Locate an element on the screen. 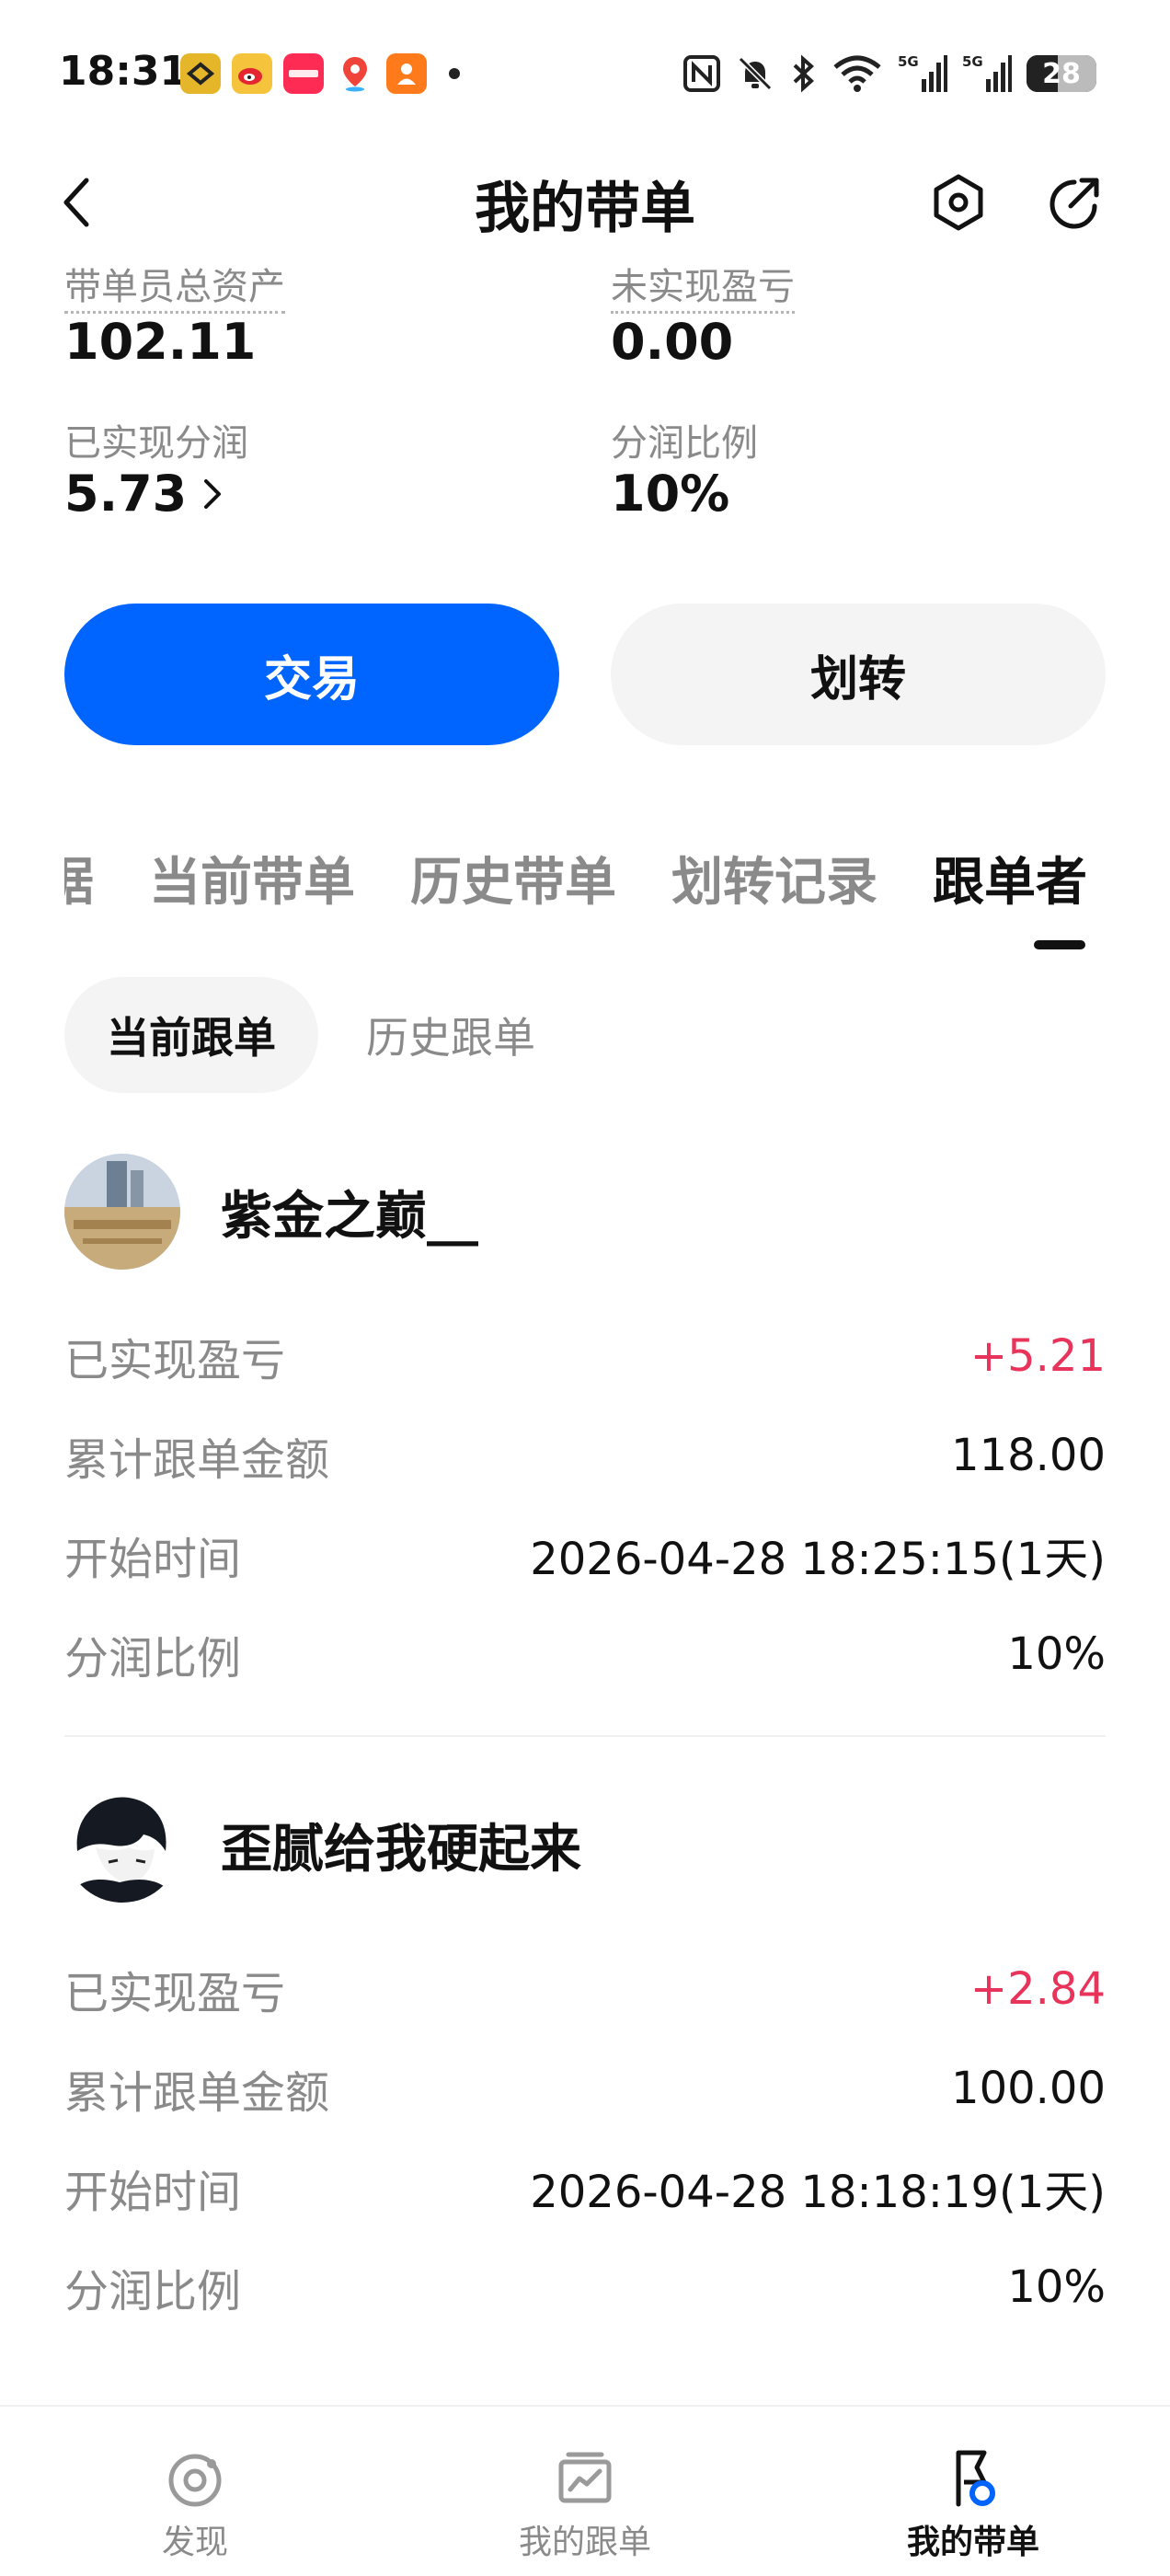  transfer-button: 划转 is located at coordinates (858, 674).